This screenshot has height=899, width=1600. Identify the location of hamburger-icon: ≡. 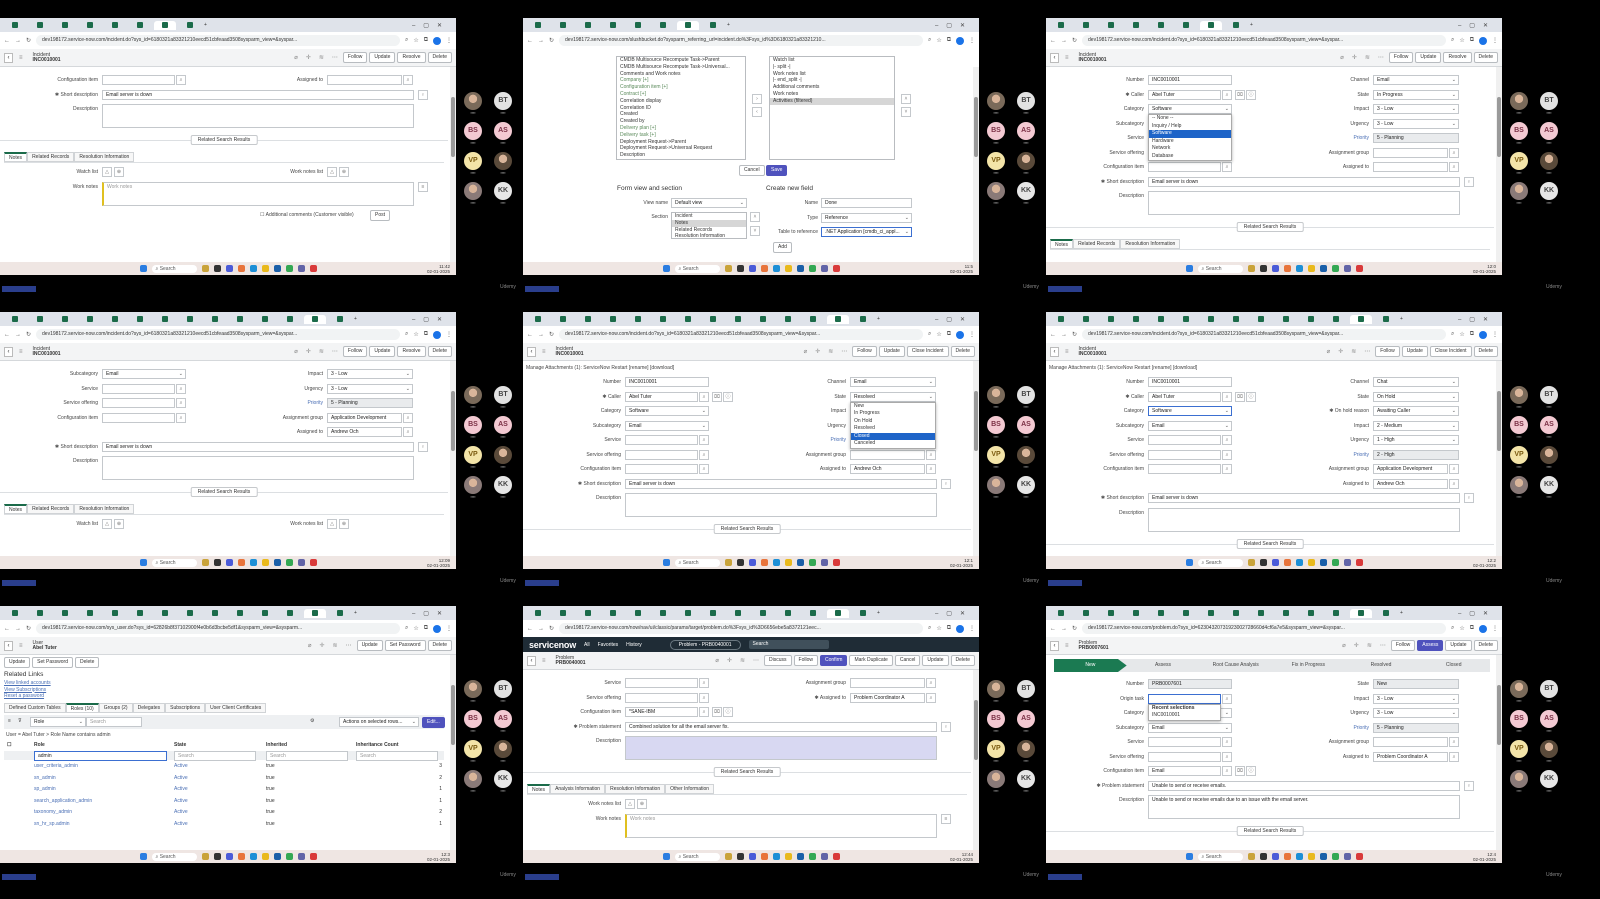
(544, 352).